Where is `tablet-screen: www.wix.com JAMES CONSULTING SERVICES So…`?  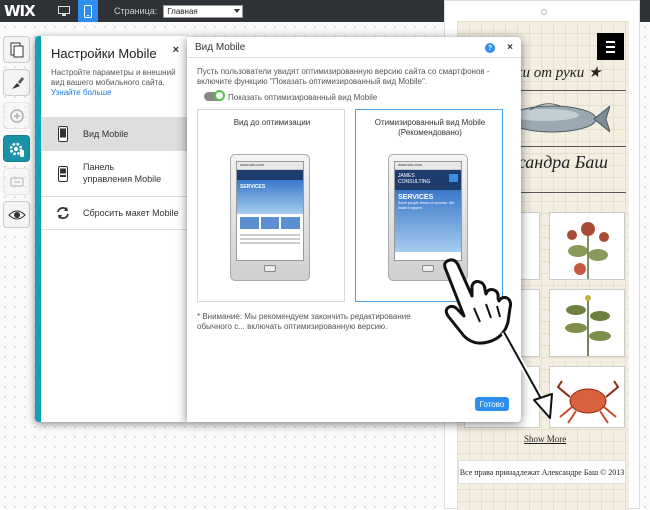
tablet-screen: www.wix.com JAMES CONSULTING SERVICES So… is located at coordinates (428, 211).